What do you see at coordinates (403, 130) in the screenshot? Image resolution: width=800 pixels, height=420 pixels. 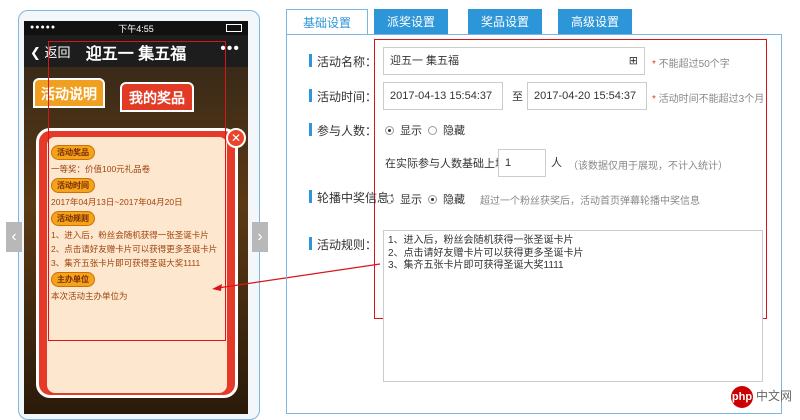 I see `count-show-radio: 显示` at bounding box center [403, 130].